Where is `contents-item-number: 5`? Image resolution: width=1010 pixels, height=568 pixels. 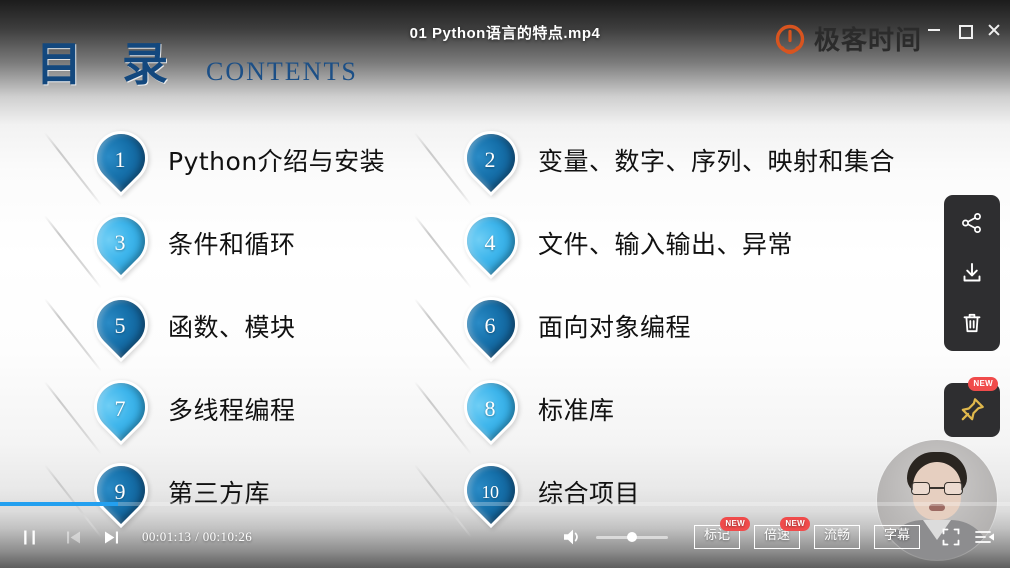
contents-item-number: 5 is located at coordinates (120, 325).